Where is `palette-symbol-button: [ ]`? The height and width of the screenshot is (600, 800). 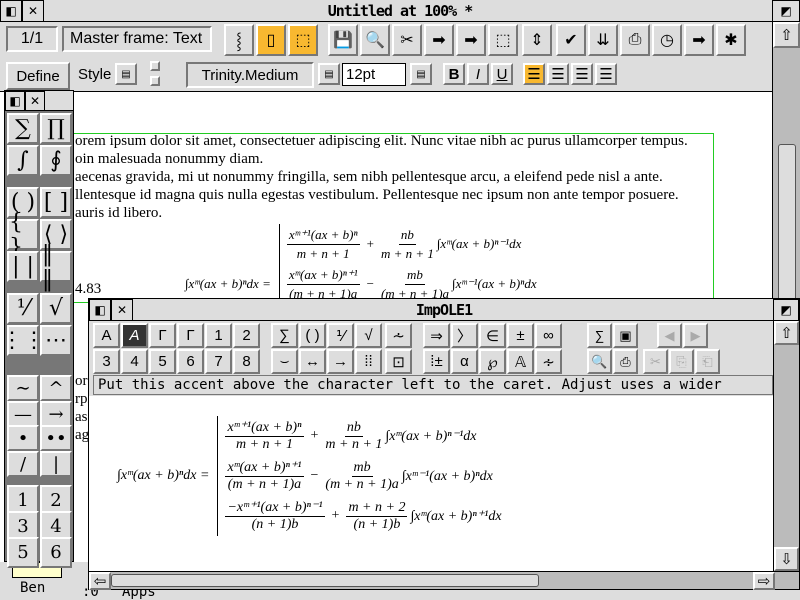
palette-symbol-button: [ ] is located at coordinates (56, 202).